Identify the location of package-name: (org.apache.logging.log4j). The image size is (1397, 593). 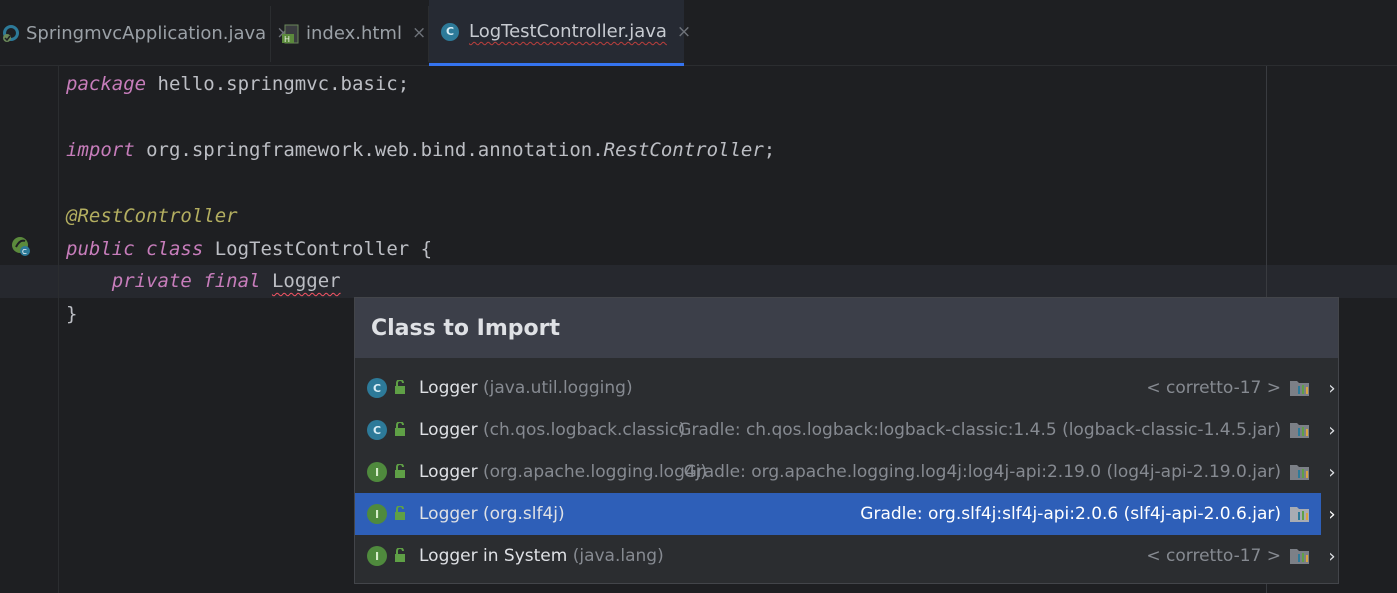
(595, 472).